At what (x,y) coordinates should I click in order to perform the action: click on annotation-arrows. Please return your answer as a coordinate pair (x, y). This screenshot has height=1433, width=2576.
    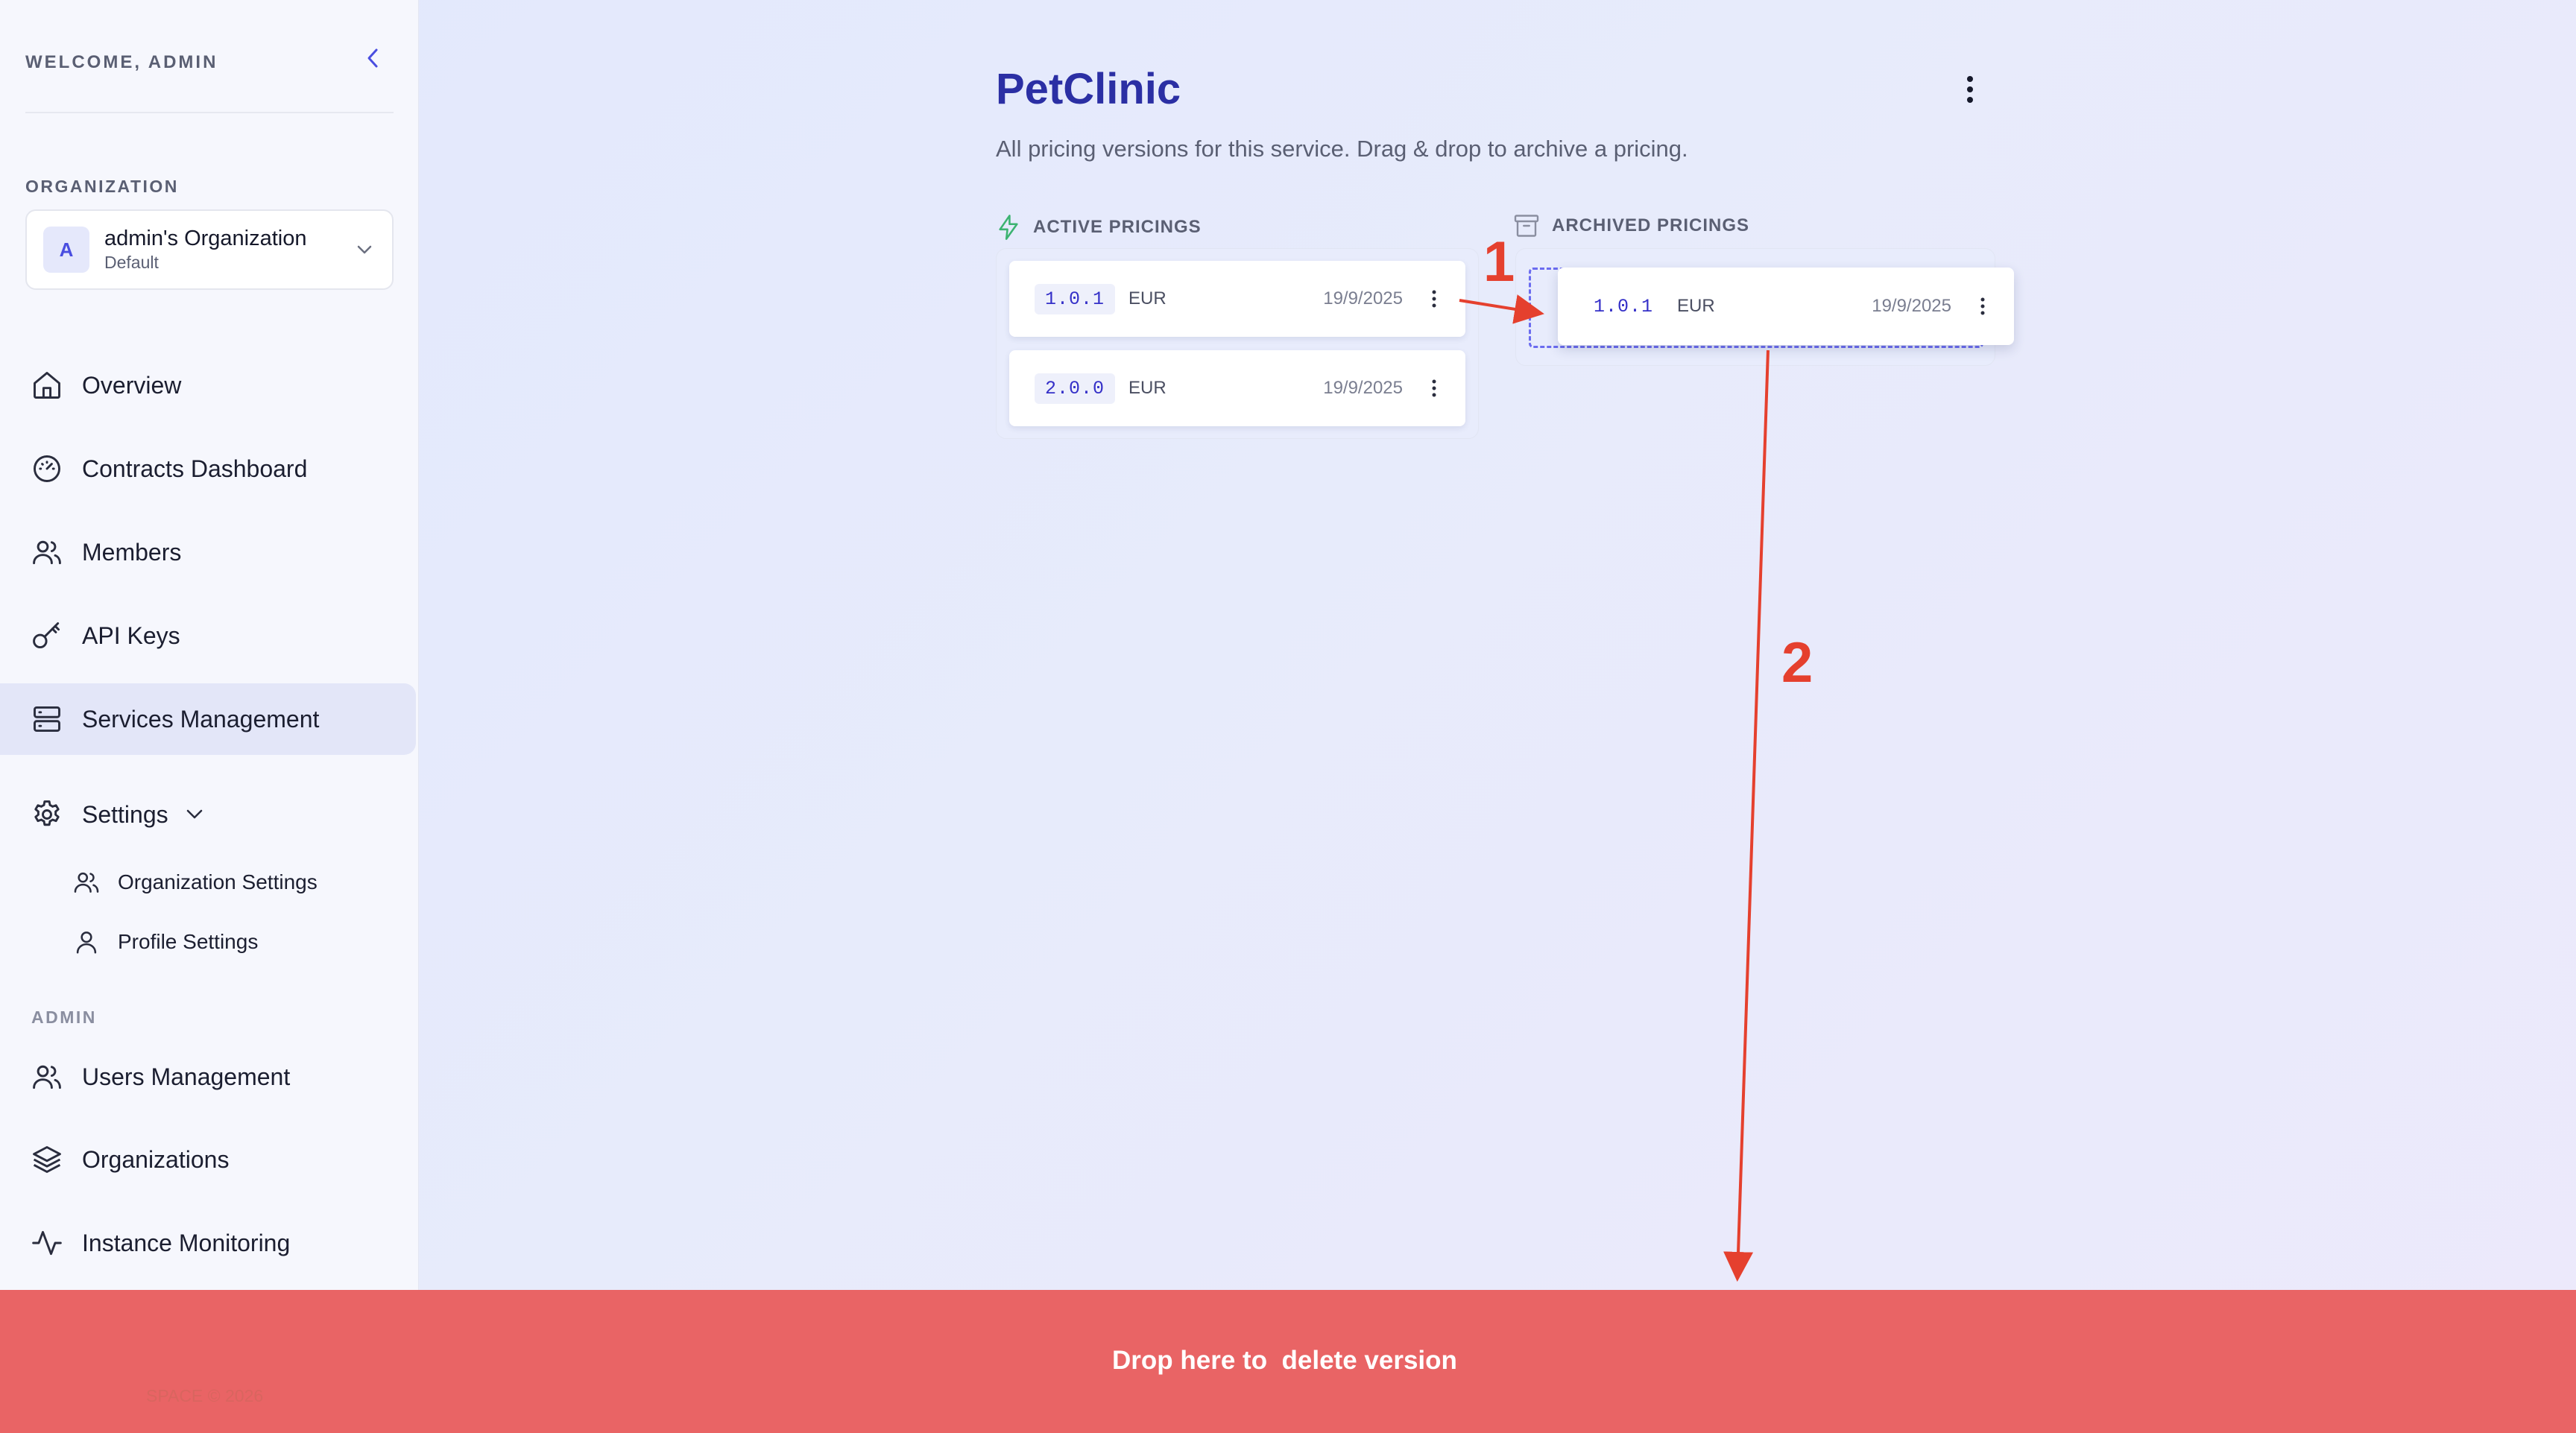
    Looking at the image, I should click on (1614, 788).